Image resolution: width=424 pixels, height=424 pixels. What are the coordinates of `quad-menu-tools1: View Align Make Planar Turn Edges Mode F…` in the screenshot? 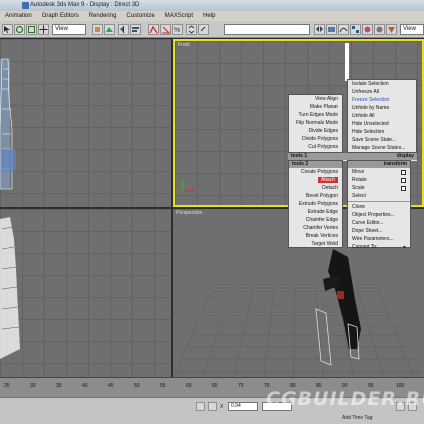 It's located at (315, 123).